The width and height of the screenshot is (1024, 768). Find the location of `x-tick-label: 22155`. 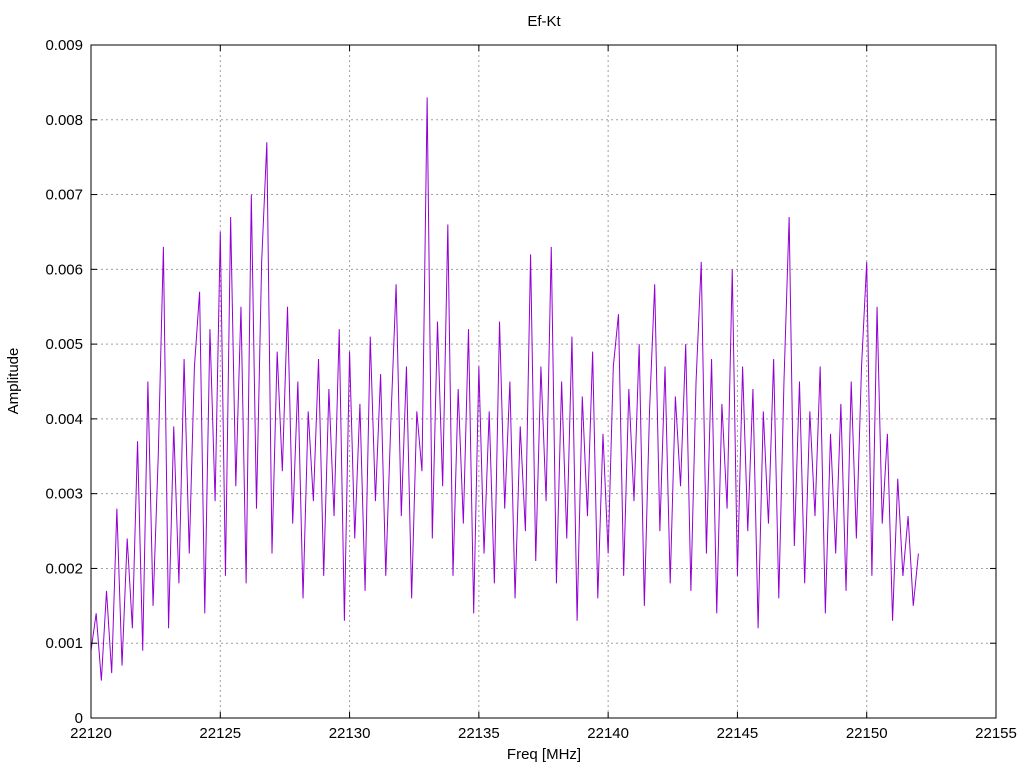

x-tick-label: 22155 is located at coordinates (996, 733).